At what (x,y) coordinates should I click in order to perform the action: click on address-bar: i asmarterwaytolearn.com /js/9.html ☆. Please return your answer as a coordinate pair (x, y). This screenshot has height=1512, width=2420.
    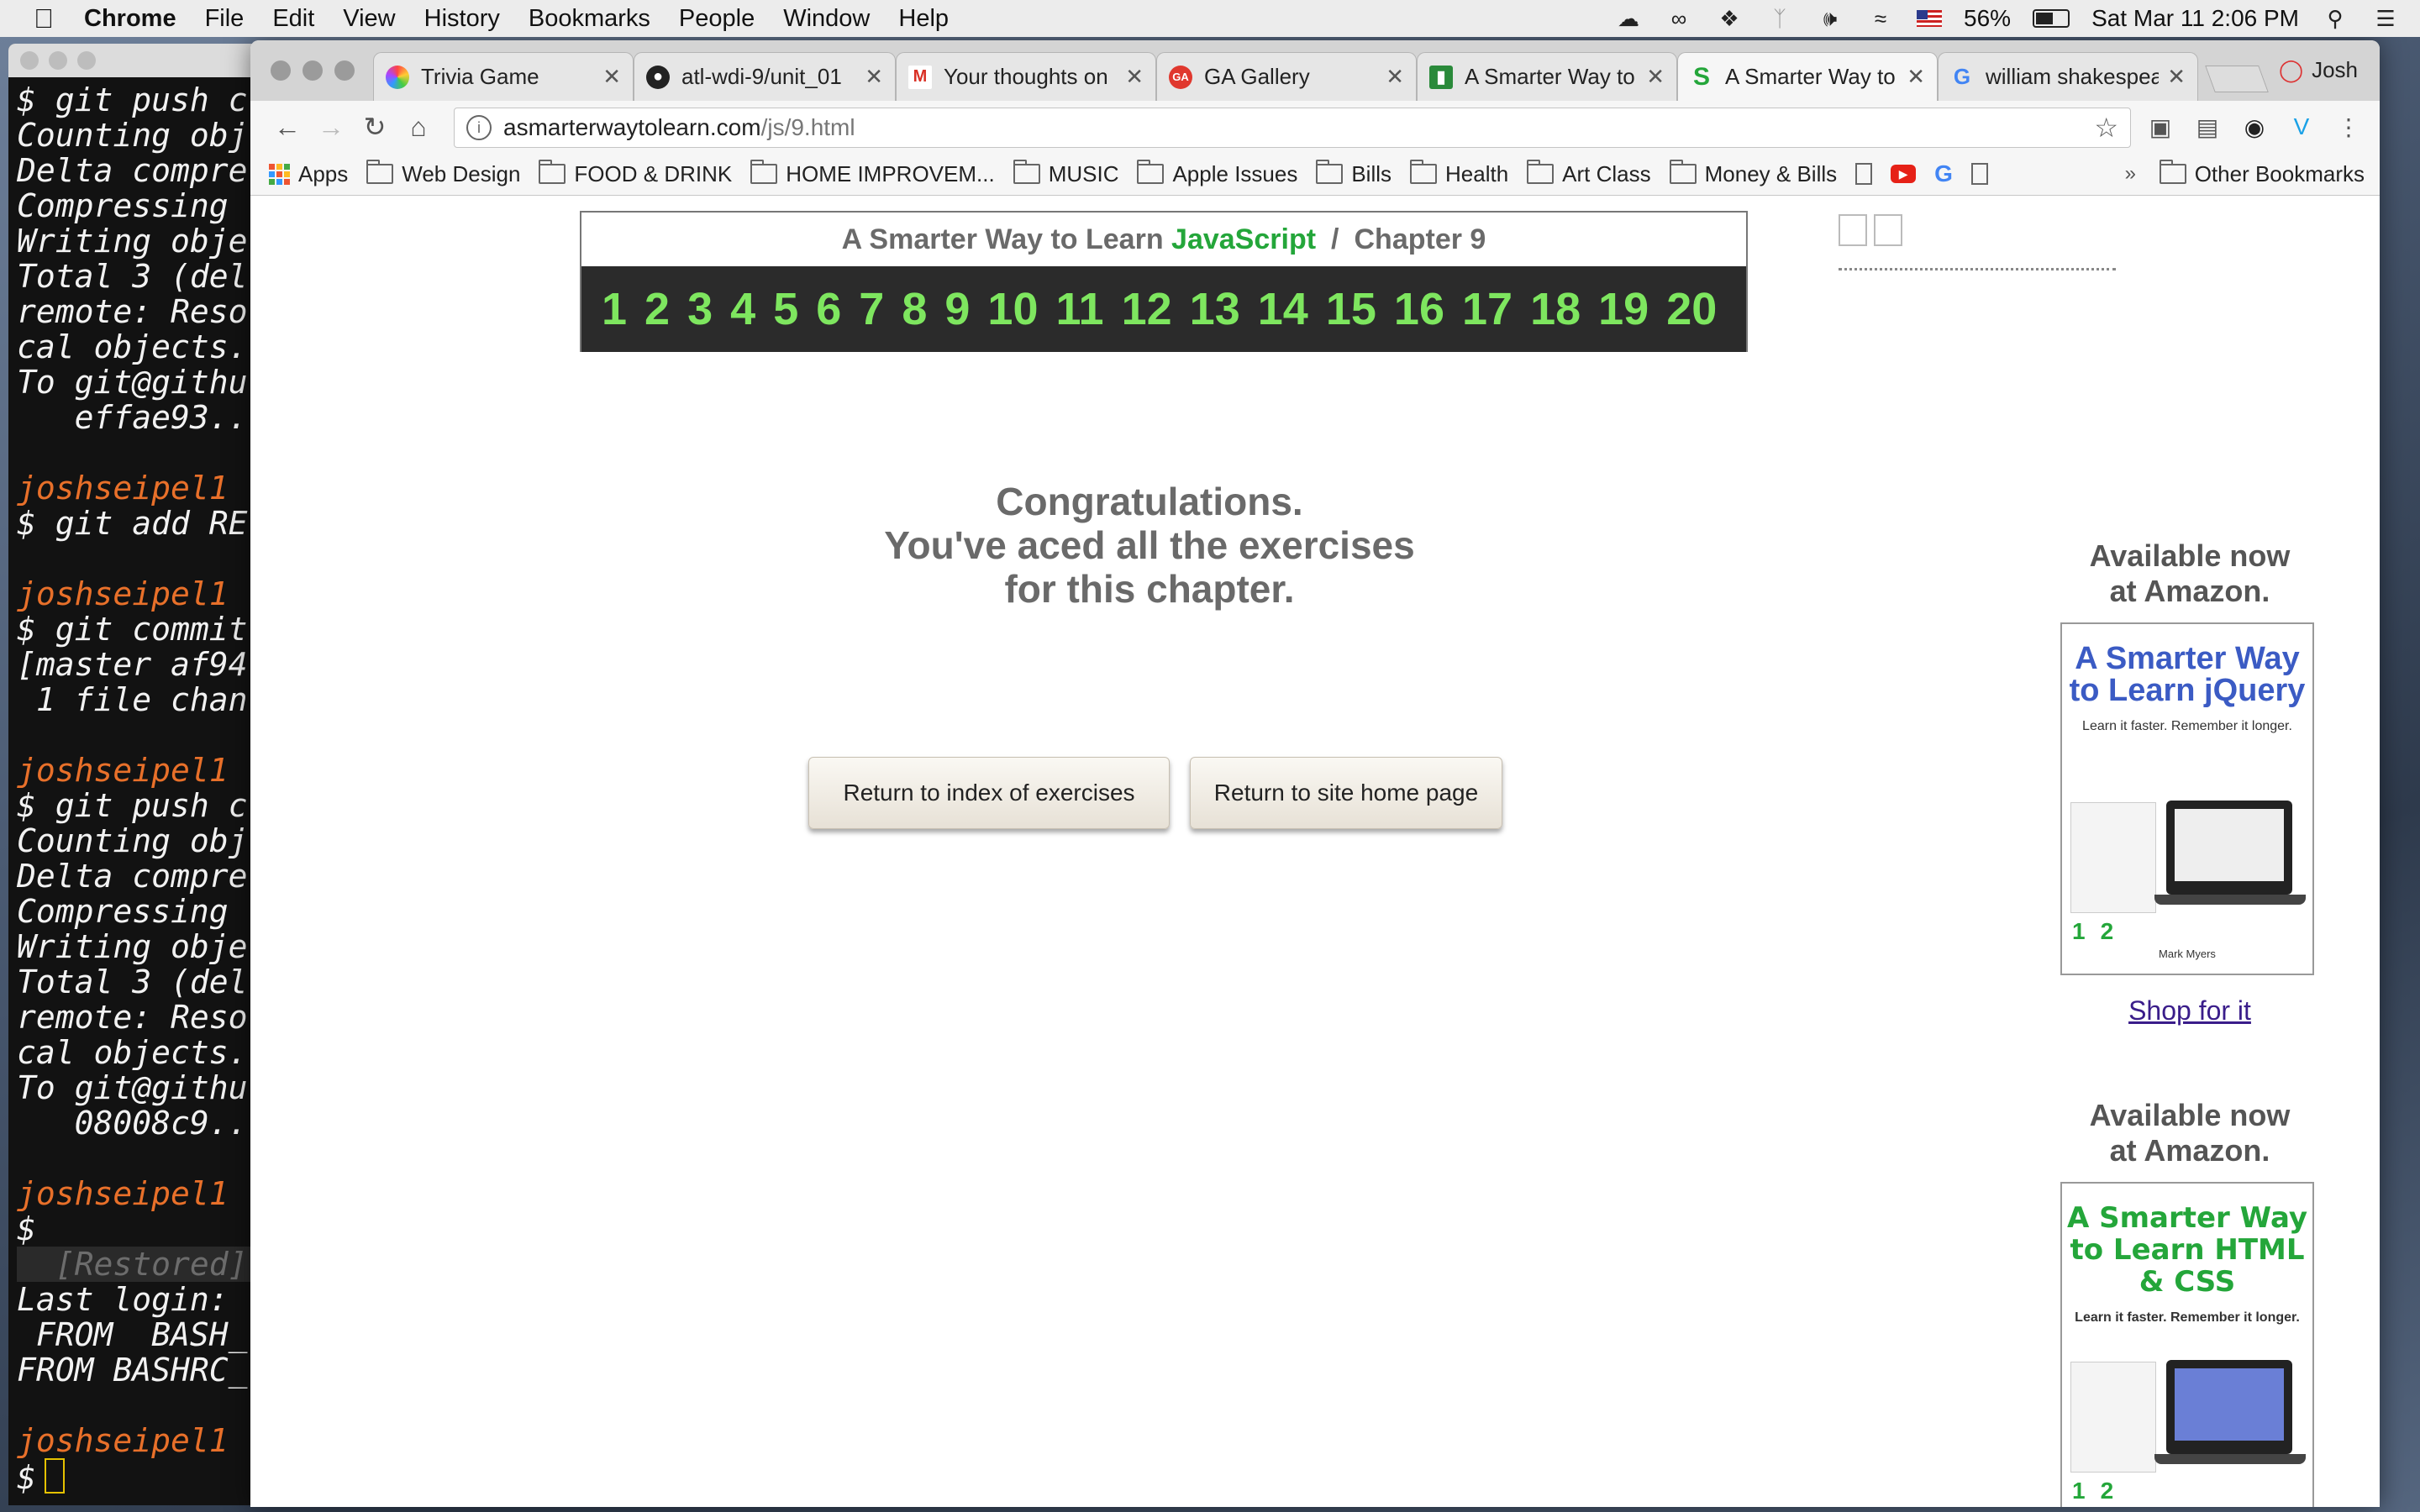
    Looking at the image, I should click on (1292, 128).